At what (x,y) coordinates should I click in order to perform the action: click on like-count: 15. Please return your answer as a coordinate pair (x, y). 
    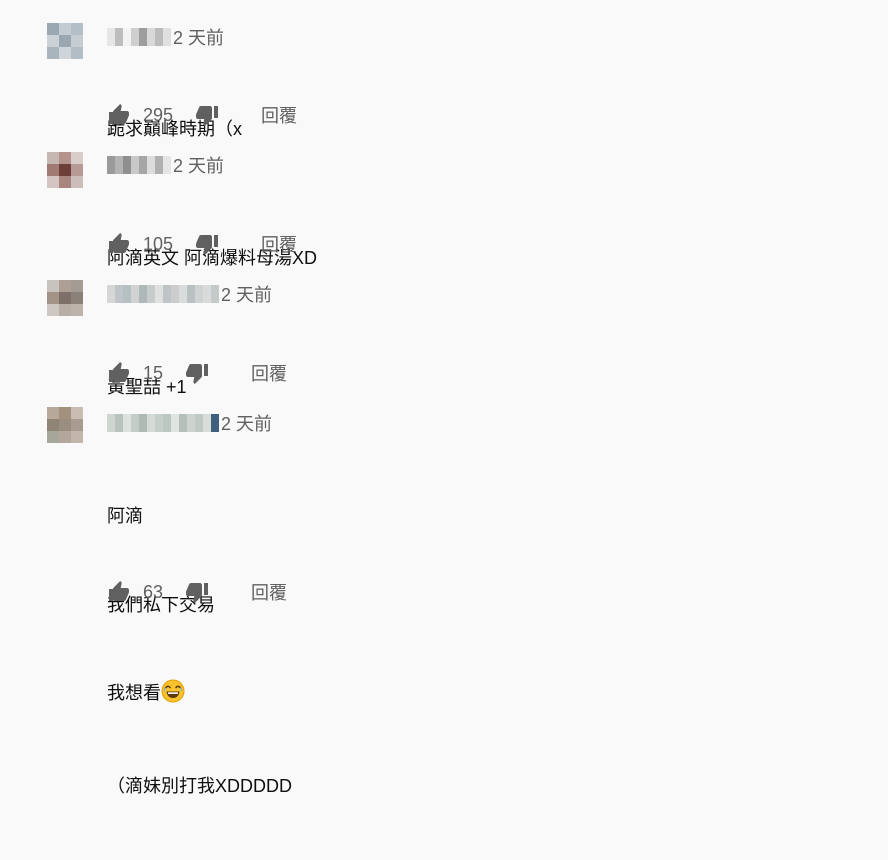
    Looking at the image, I should click on (153, 372).